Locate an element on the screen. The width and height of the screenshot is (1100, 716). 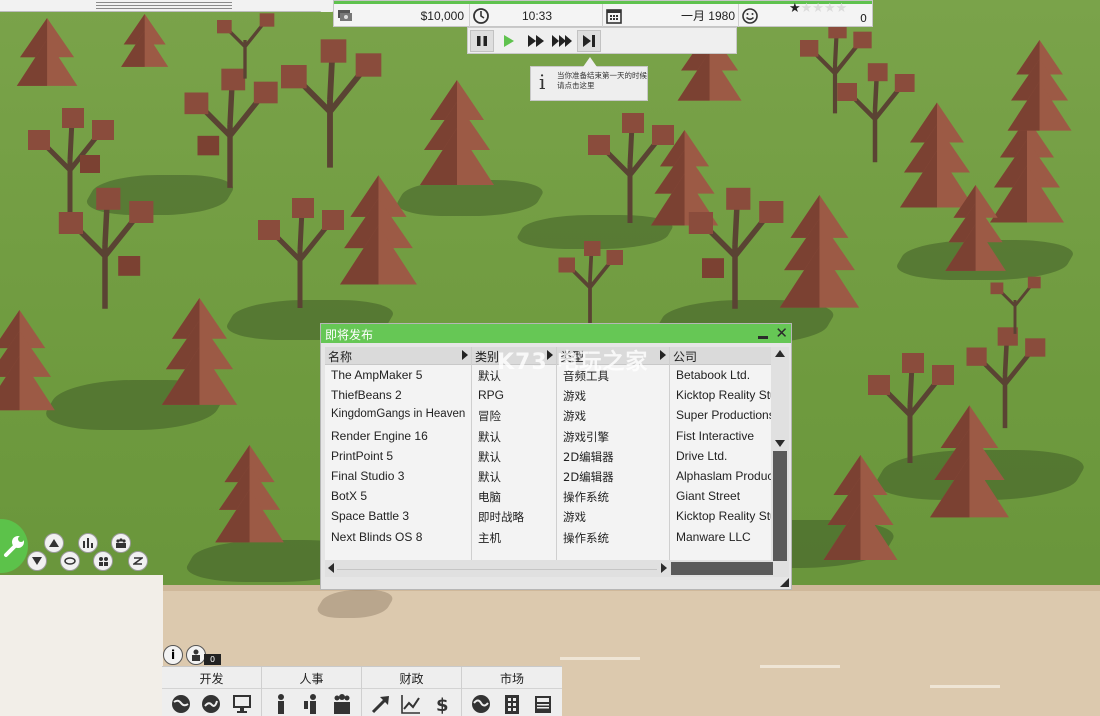
pause-icon is located at coordinates (482, 41).